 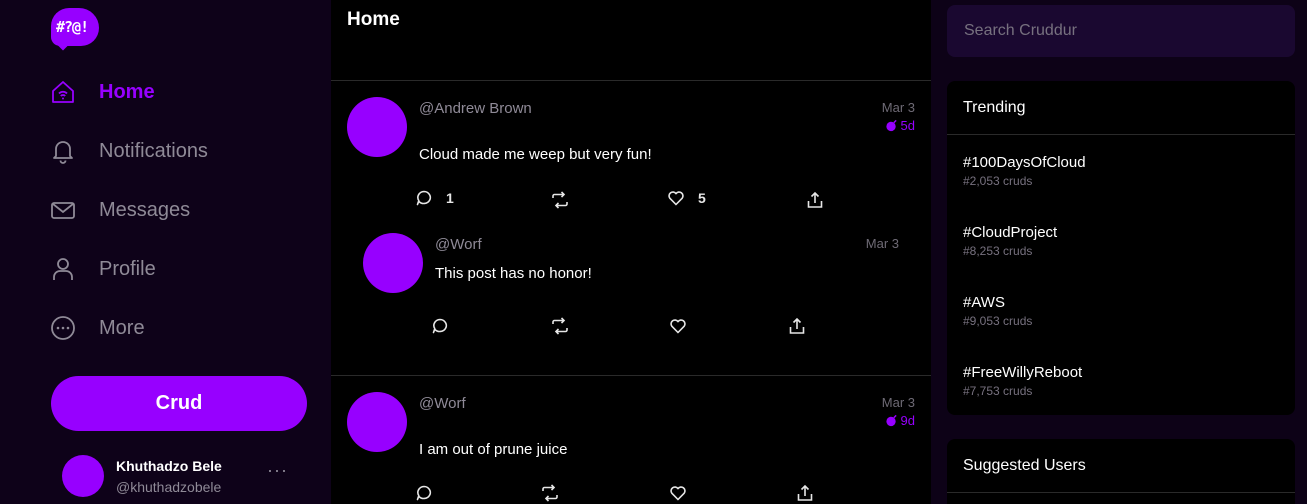 I want to click on nav-item-messages: Messages, so click(x=180, y=210).